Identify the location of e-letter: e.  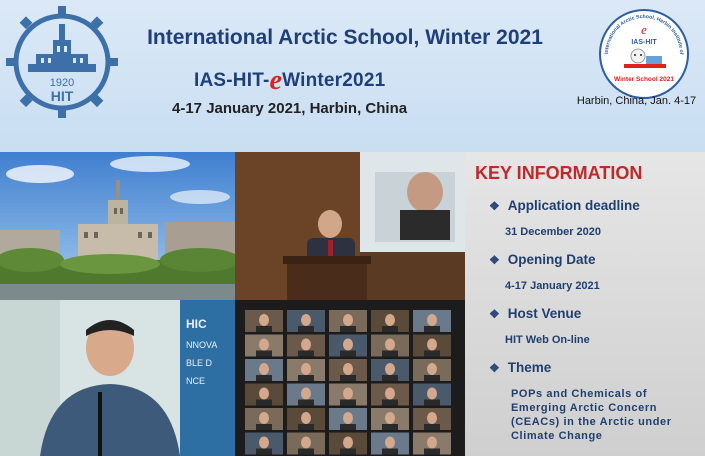
(276, 80).